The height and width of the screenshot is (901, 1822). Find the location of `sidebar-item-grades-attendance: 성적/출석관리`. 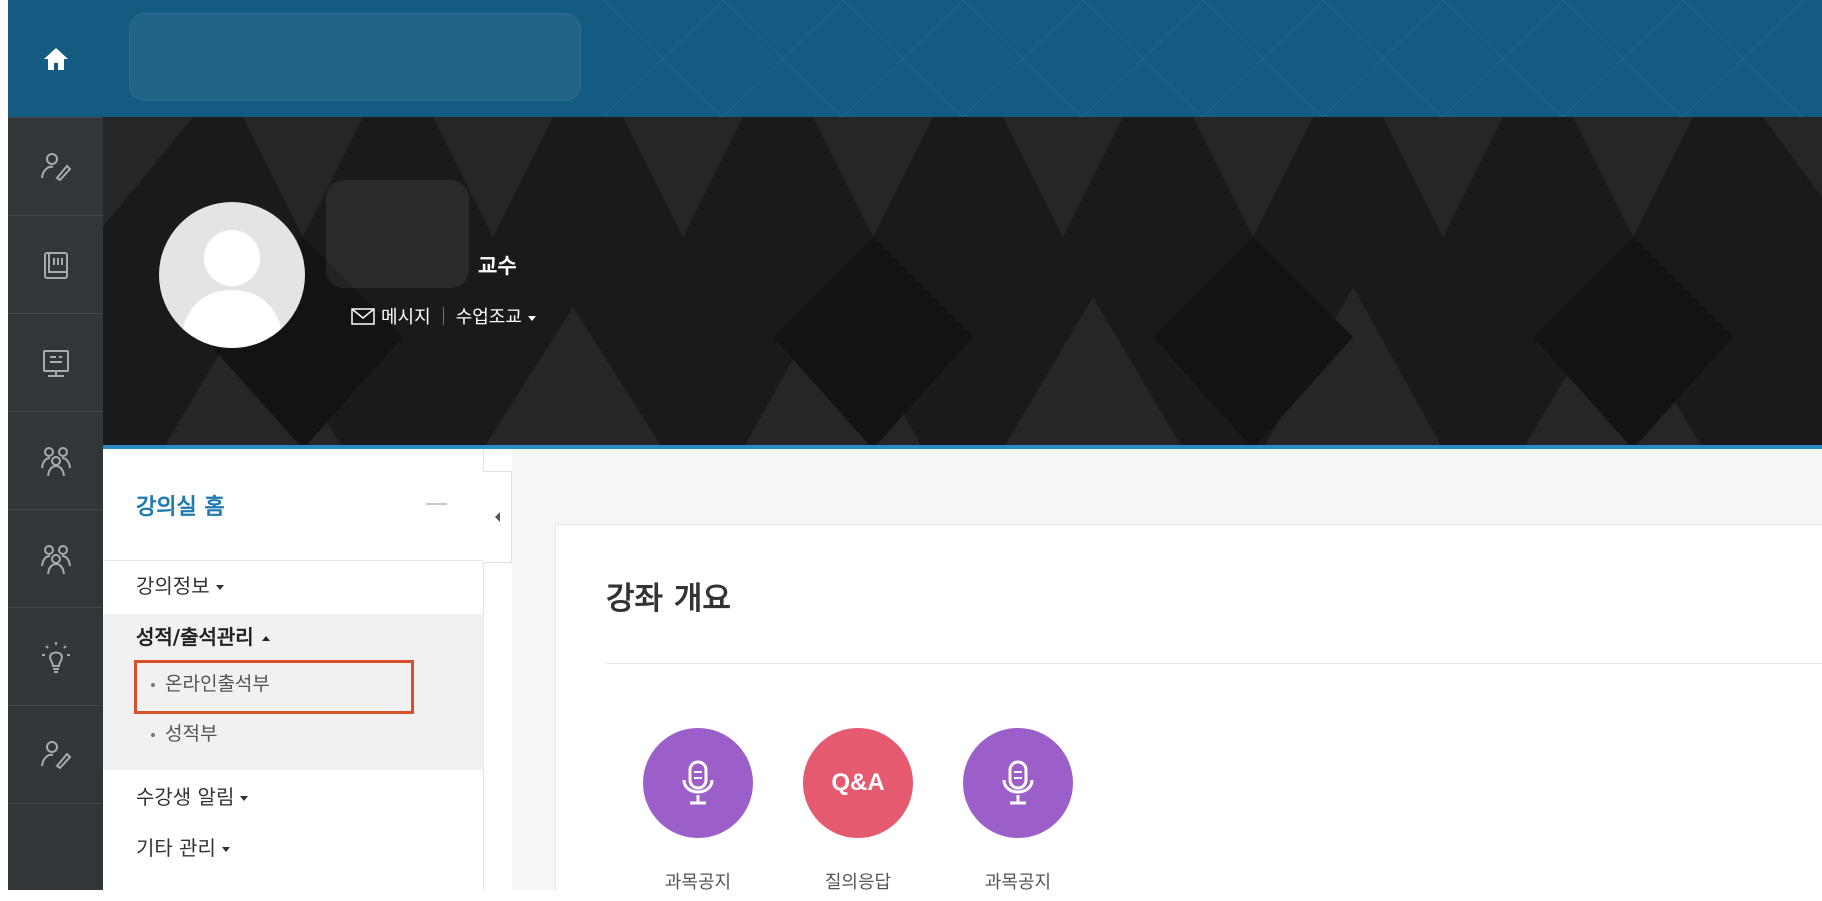

sidebar-item-grades-attendance: 성적/출석관리 is located at coordinates (203, 635).